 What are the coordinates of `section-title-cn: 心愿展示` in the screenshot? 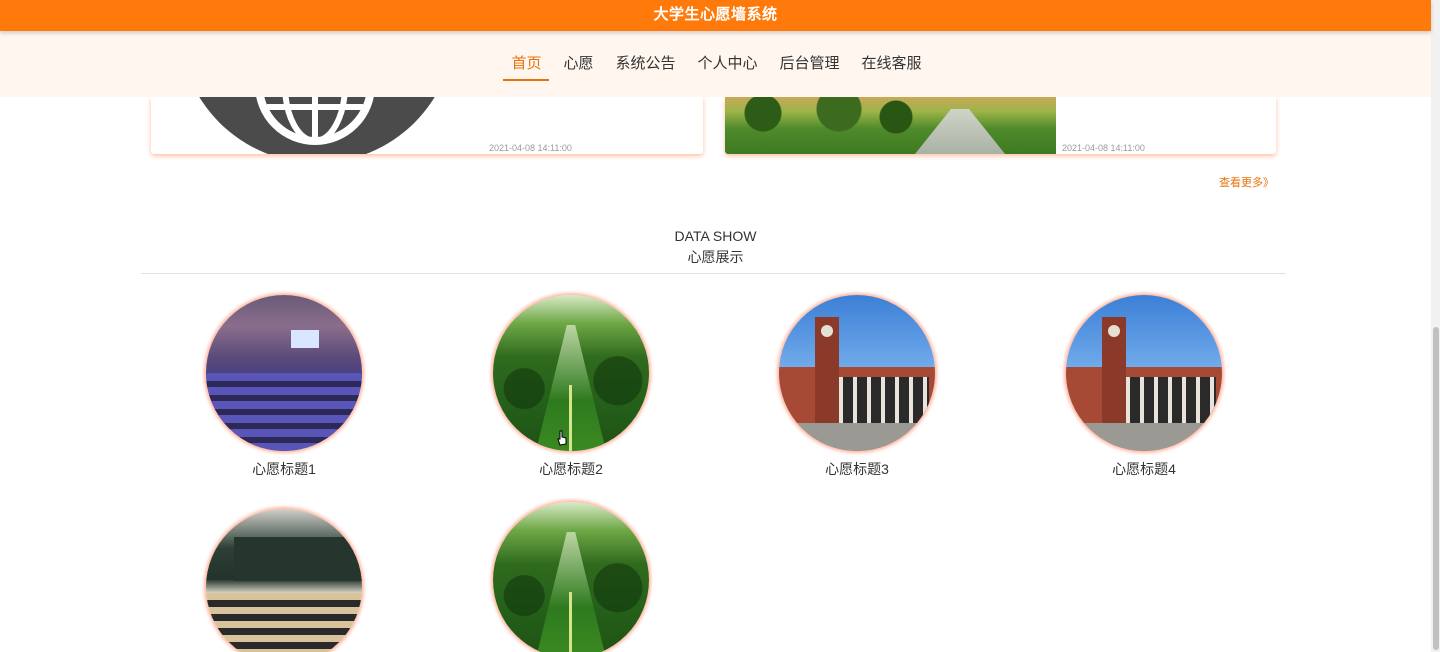 It's located at (715, 257).